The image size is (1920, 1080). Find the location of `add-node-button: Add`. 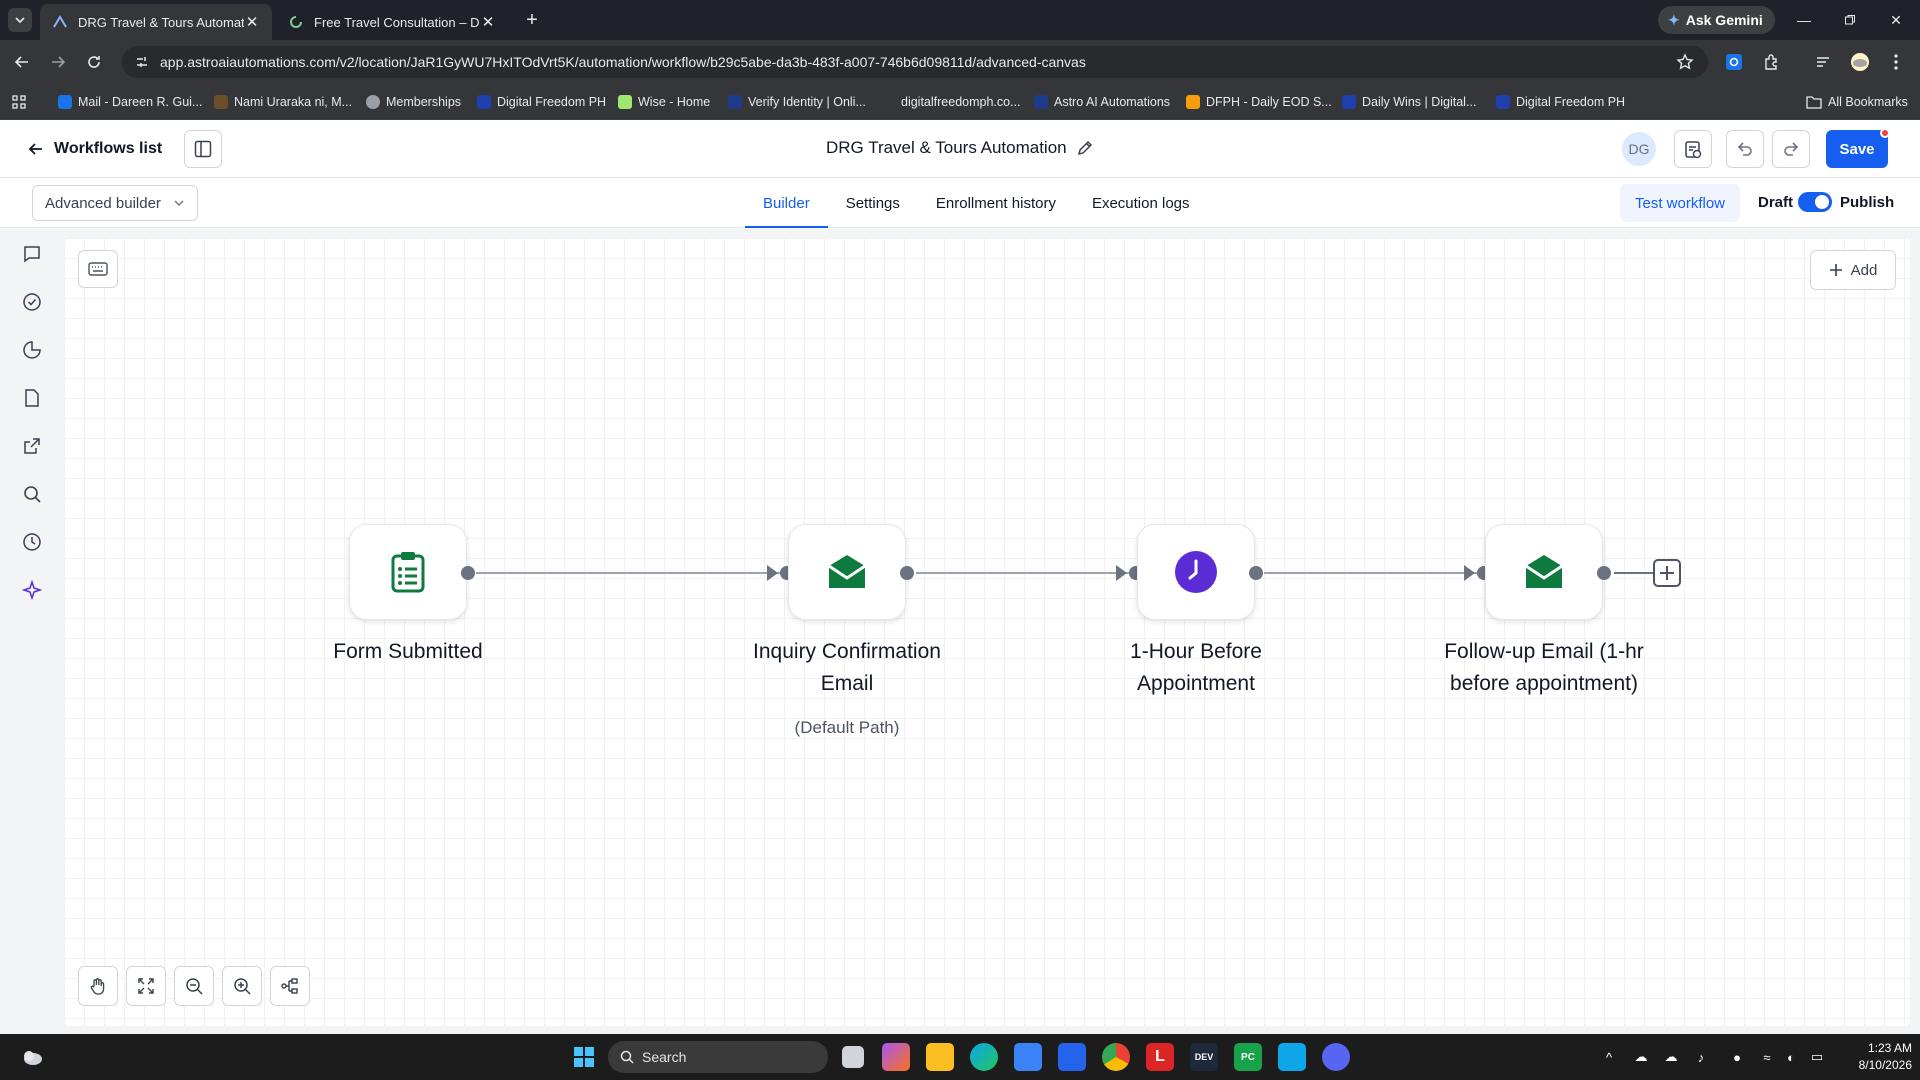

add-node-button: Add is located at coordinates (1853, 270).